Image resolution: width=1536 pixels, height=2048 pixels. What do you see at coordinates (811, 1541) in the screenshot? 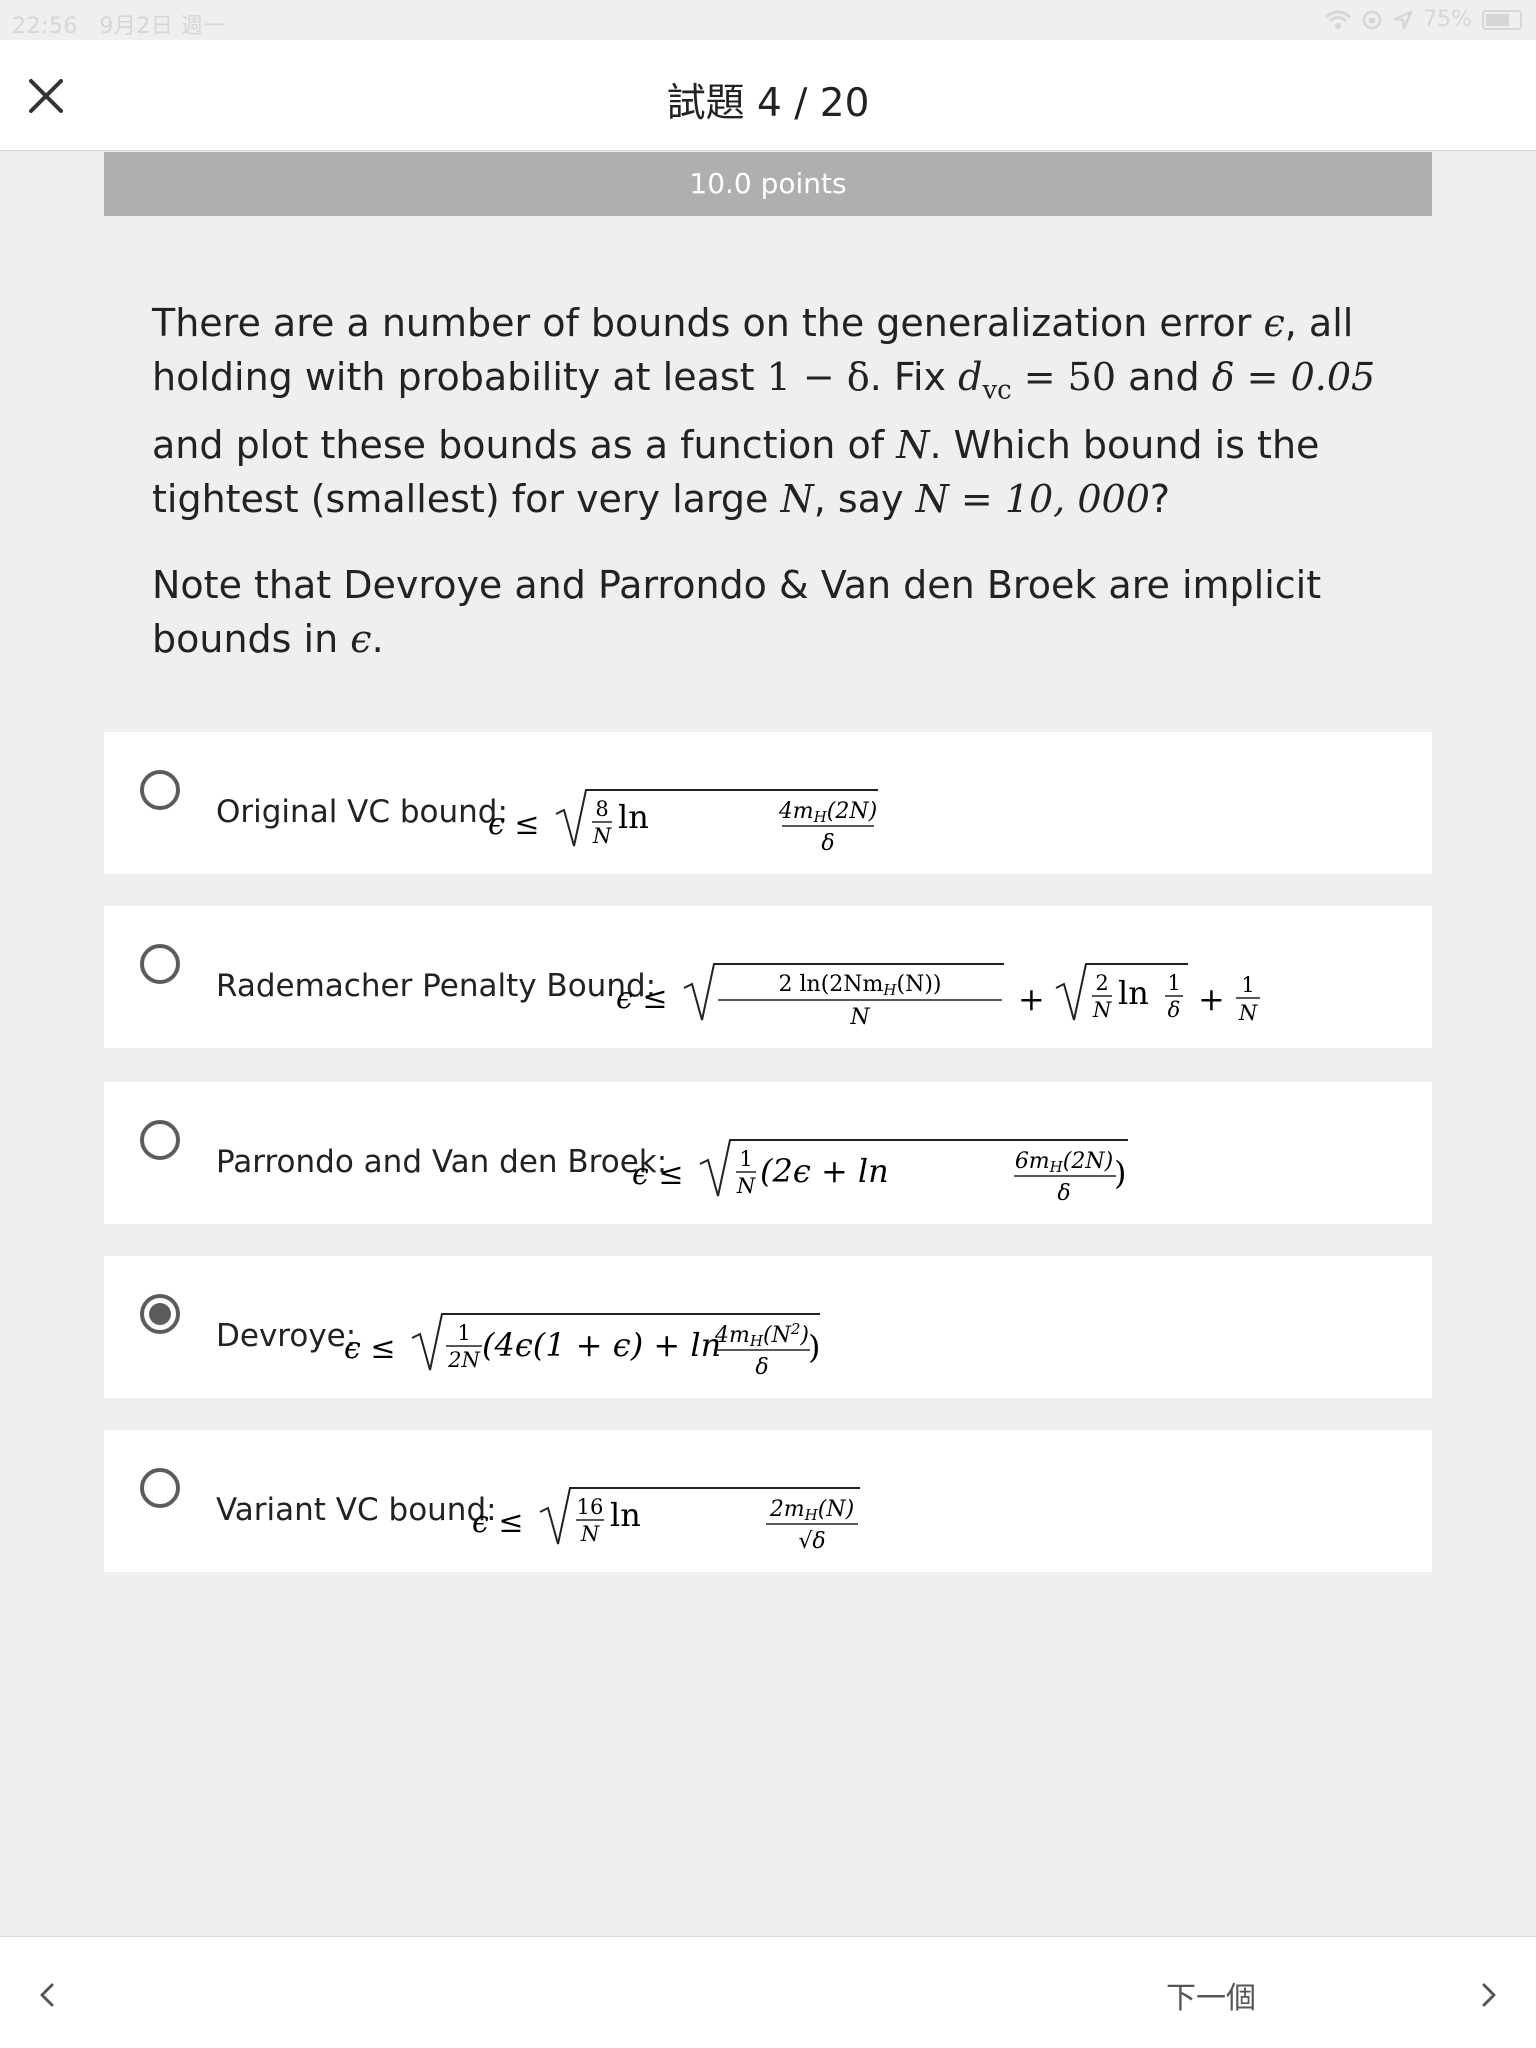
I see `svg-text: √δ` at bounding box center [811, 1541].